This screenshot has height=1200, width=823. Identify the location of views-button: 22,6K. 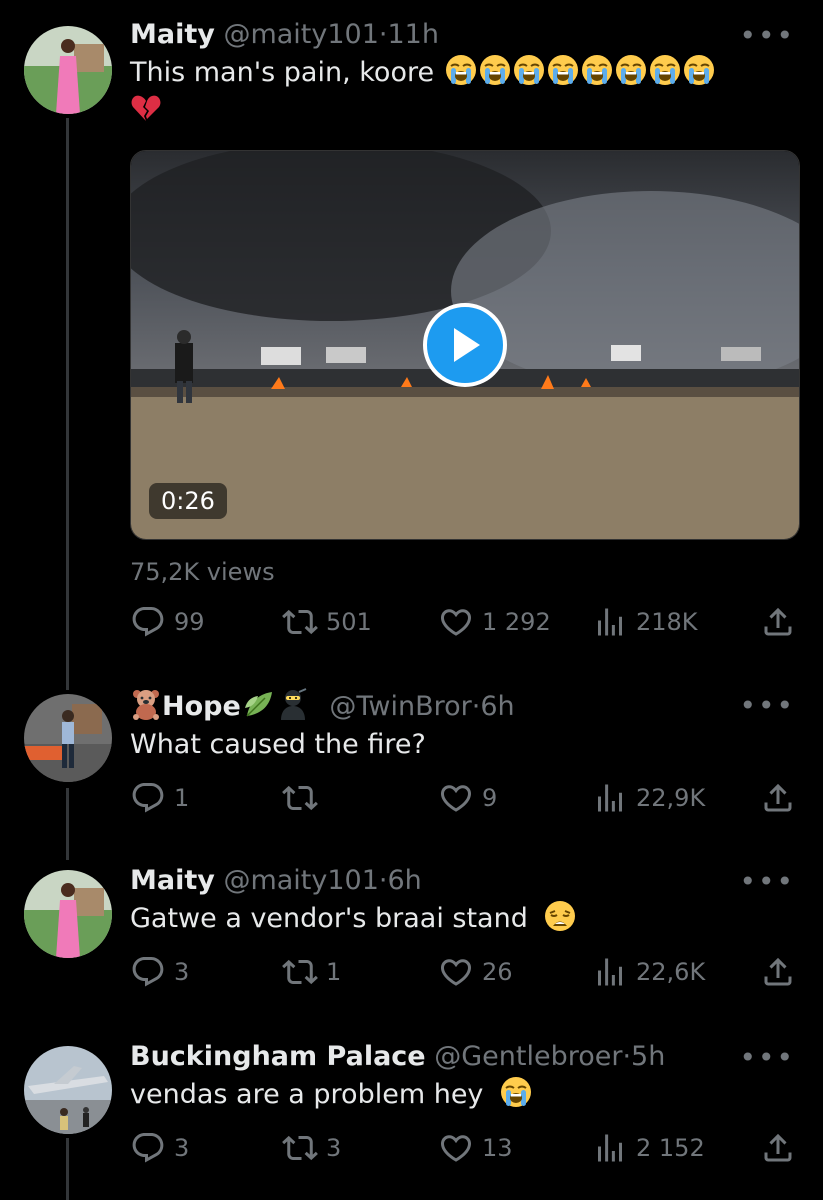
(648, 972).